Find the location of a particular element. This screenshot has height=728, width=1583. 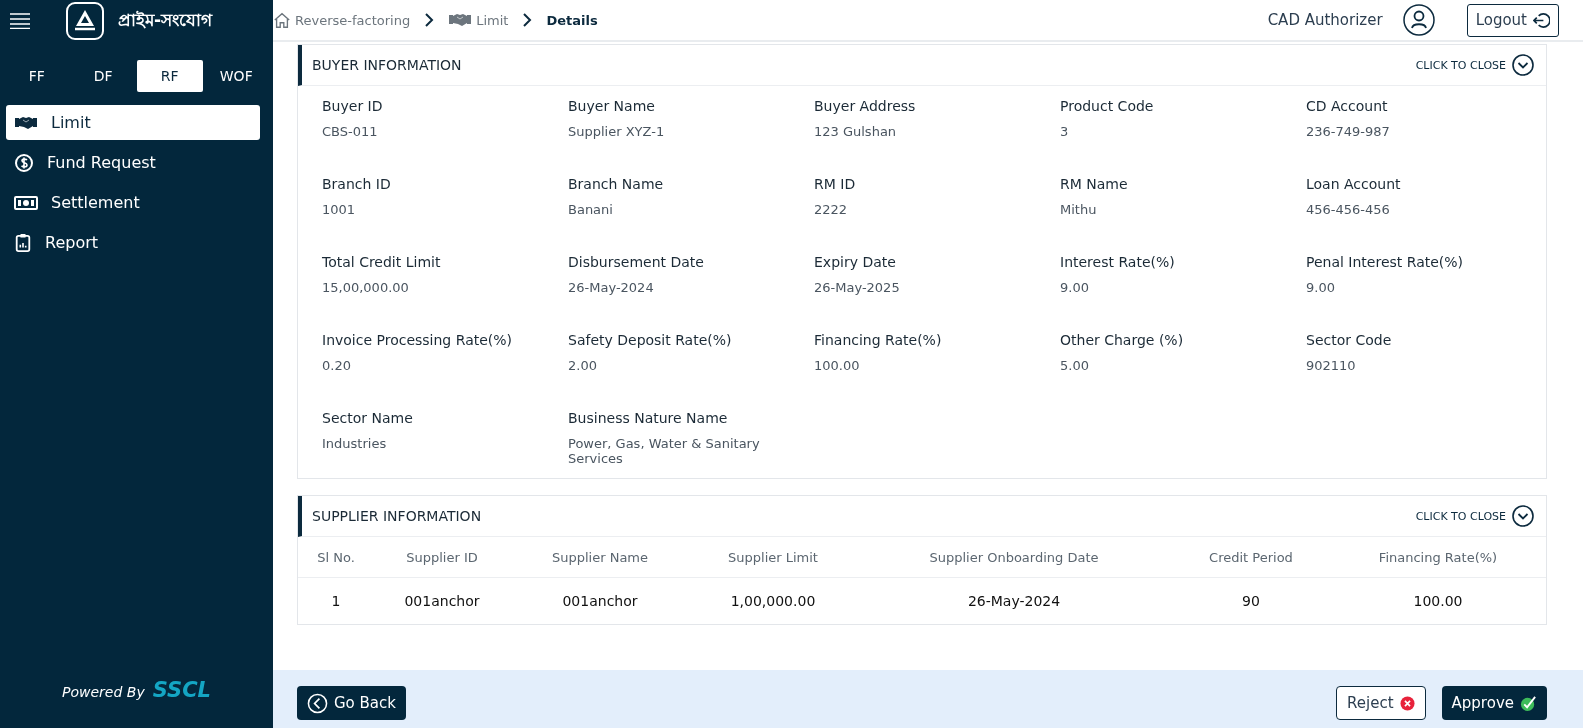

breadcrumb-current: Details is located at coordinates (572, 20).